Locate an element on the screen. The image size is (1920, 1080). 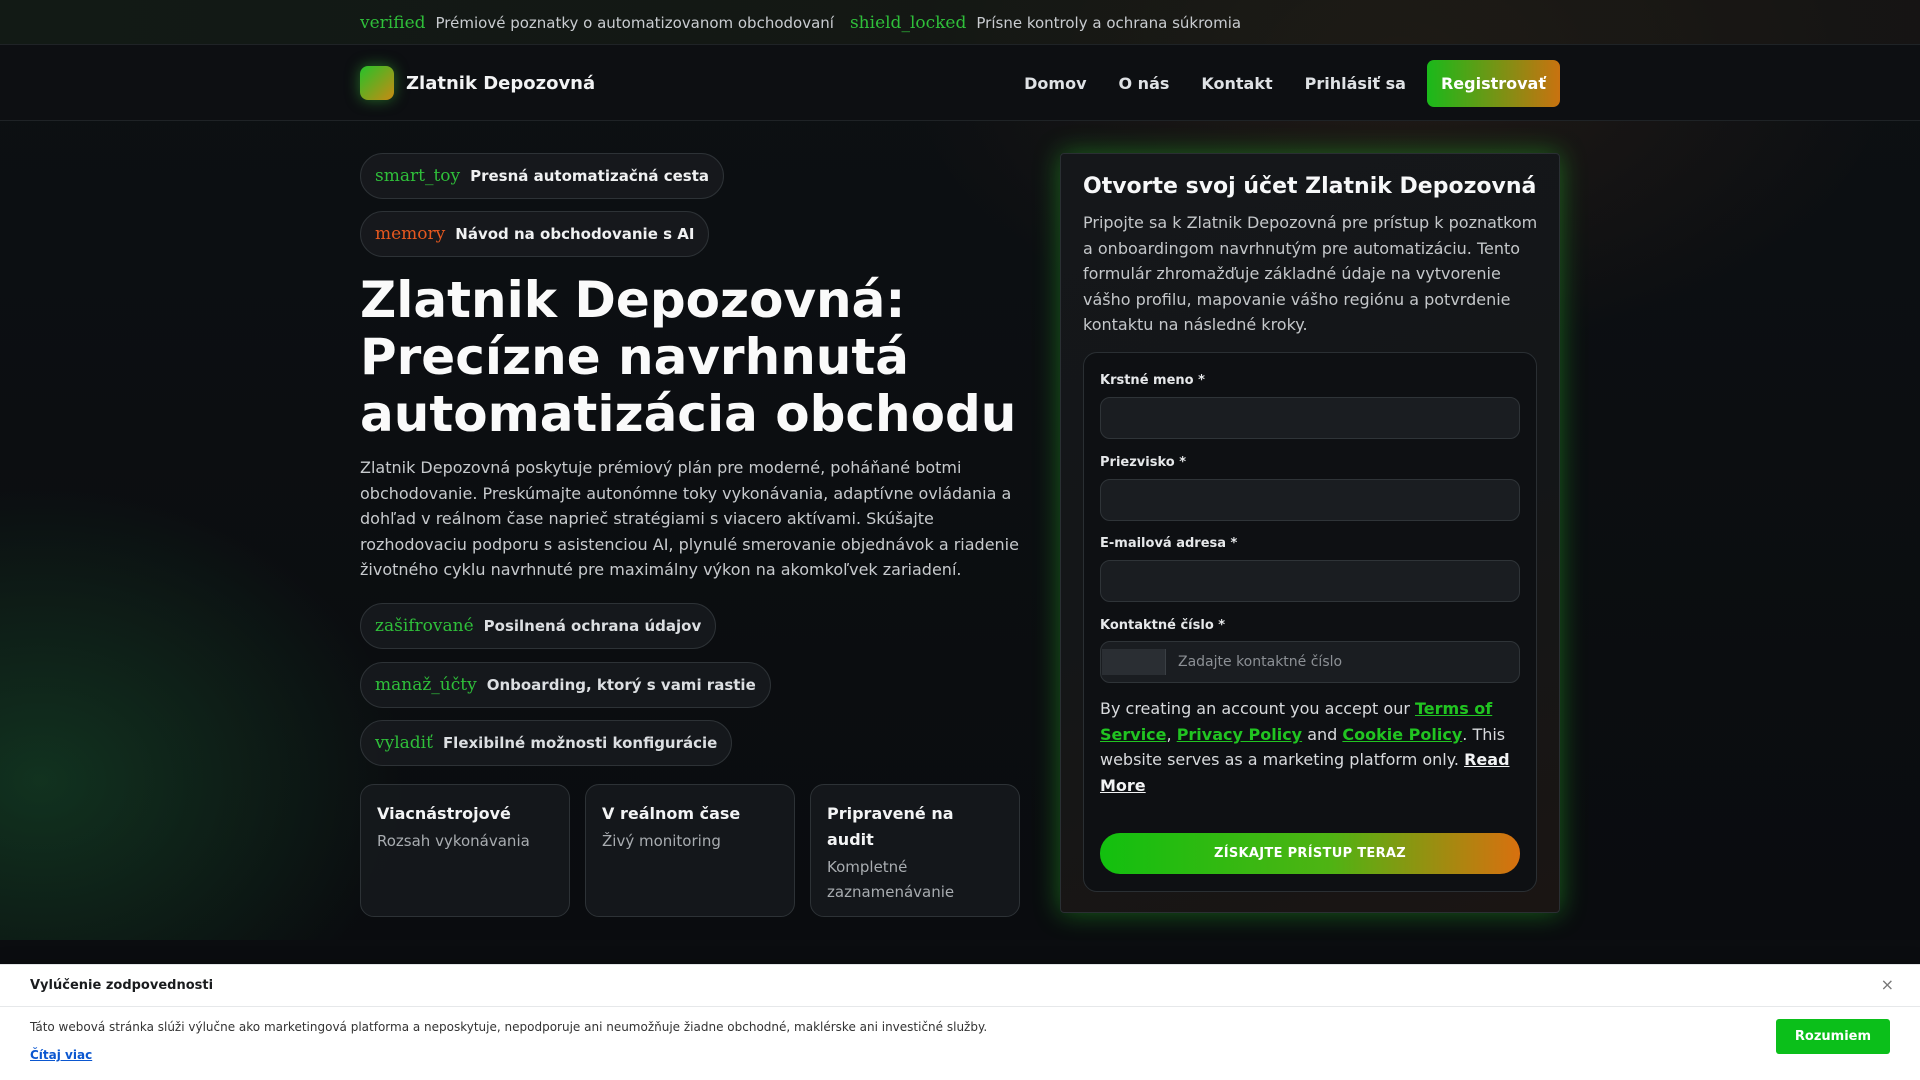
hero-badge-automation: smart_toy Presná automatizačná cesta is located at coordinates (542, 176).